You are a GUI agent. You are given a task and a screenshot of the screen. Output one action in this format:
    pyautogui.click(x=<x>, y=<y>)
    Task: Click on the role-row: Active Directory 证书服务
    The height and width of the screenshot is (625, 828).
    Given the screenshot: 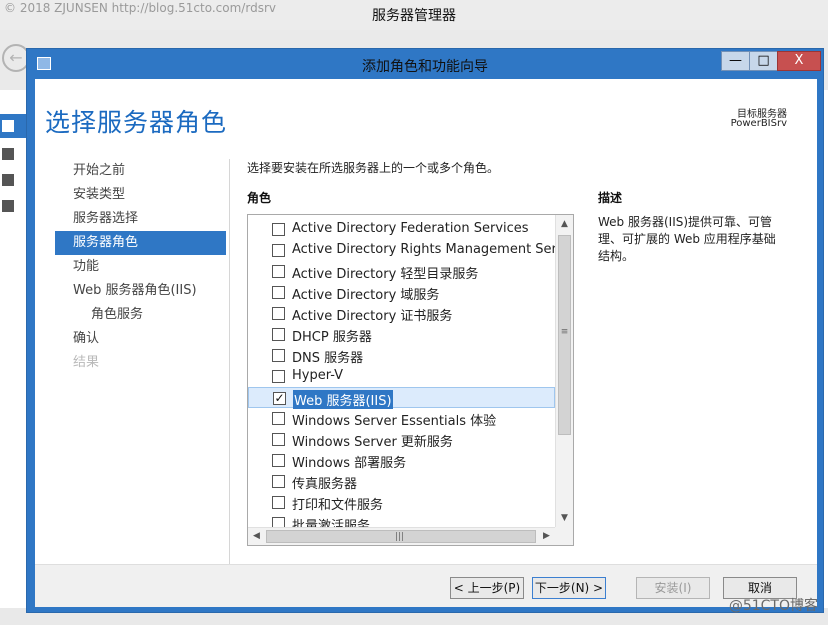 What is the action you would take?
    pyautogui.click(x=401, y=313)
    